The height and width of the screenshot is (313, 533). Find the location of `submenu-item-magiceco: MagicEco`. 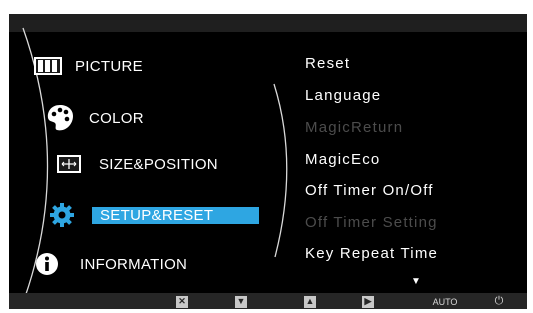

submenu-item-magiceco: MagicEco is located at coordinates (342, 159).